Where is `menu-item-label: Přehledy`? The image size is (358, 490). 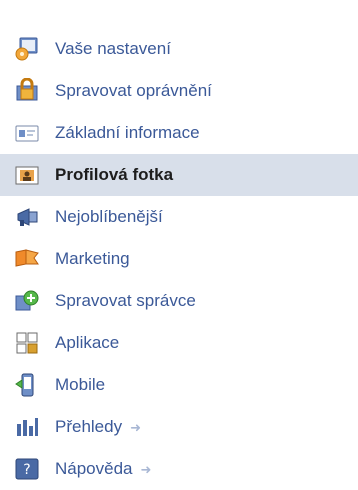
menu-item-label: Přehledy is located at coordinates (89, 426).